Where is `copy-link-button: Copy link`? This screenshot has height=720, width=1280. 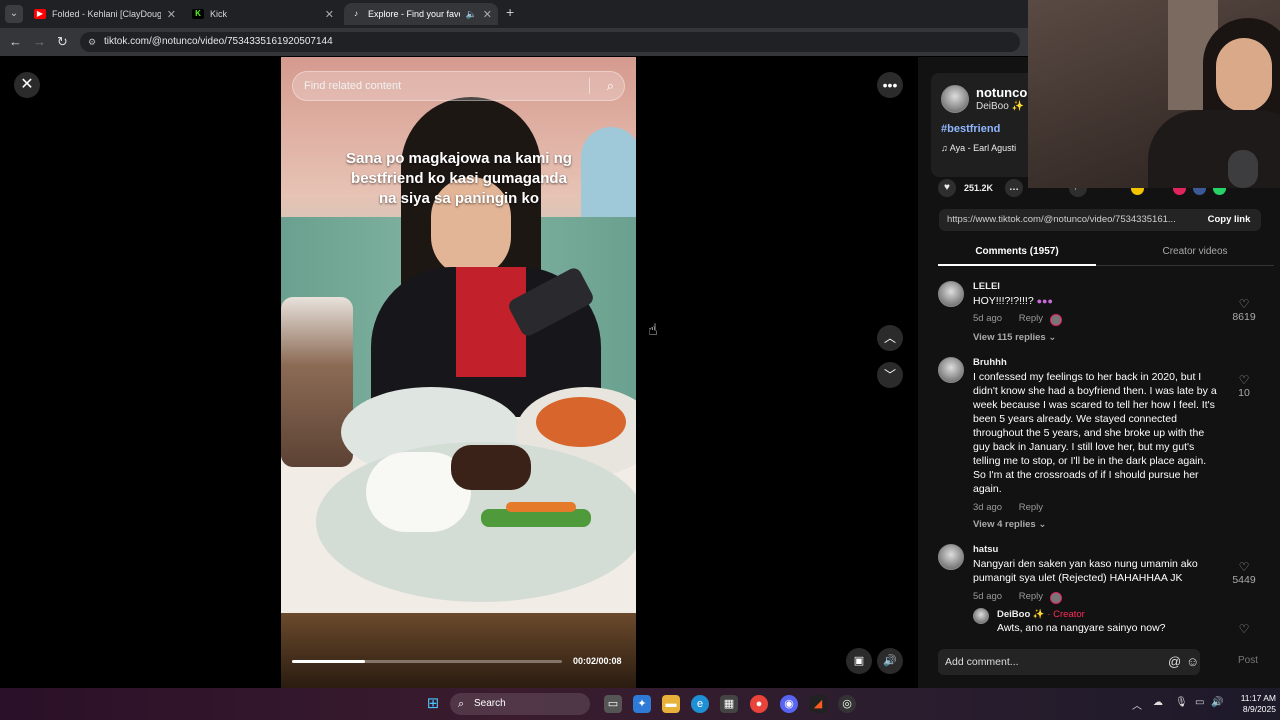
copy-link-button: Copy link is located at coordinates (1229, 220).